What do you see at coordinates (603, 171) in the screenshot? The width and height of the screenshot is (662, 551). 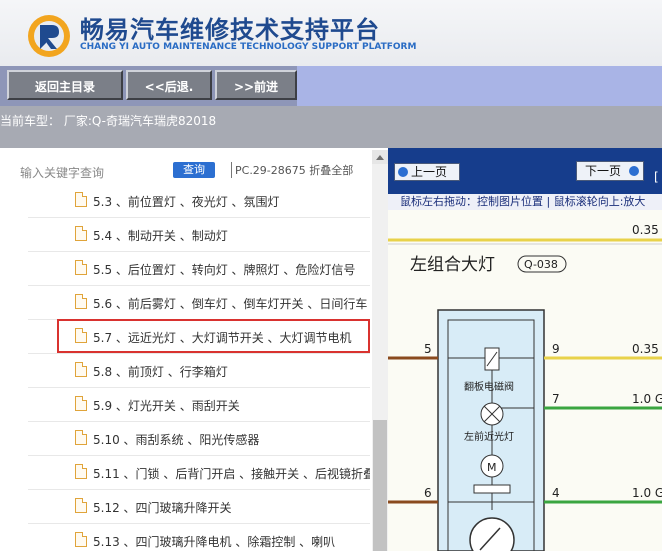 I see `next-page-label: 下一页` at bounding box center [603, 171].